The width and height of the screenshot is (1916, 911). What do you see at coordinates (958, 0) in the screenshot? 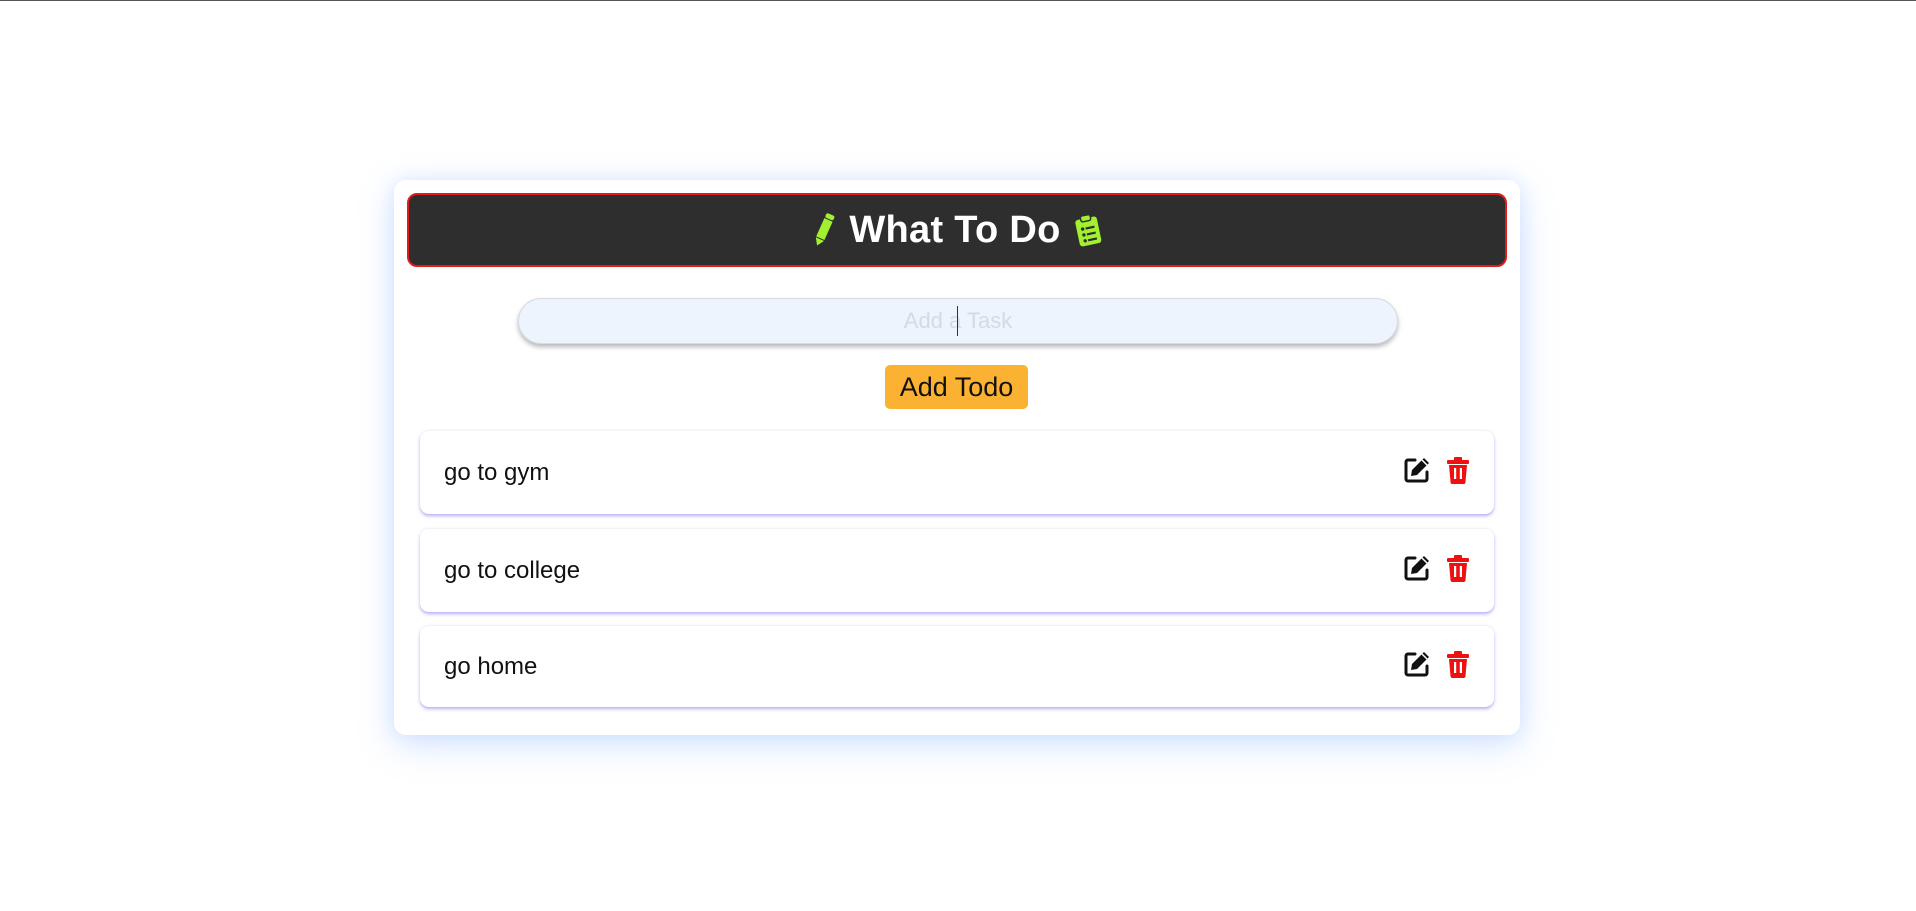
I see `window-top-border` at bounding box center [958, 0].